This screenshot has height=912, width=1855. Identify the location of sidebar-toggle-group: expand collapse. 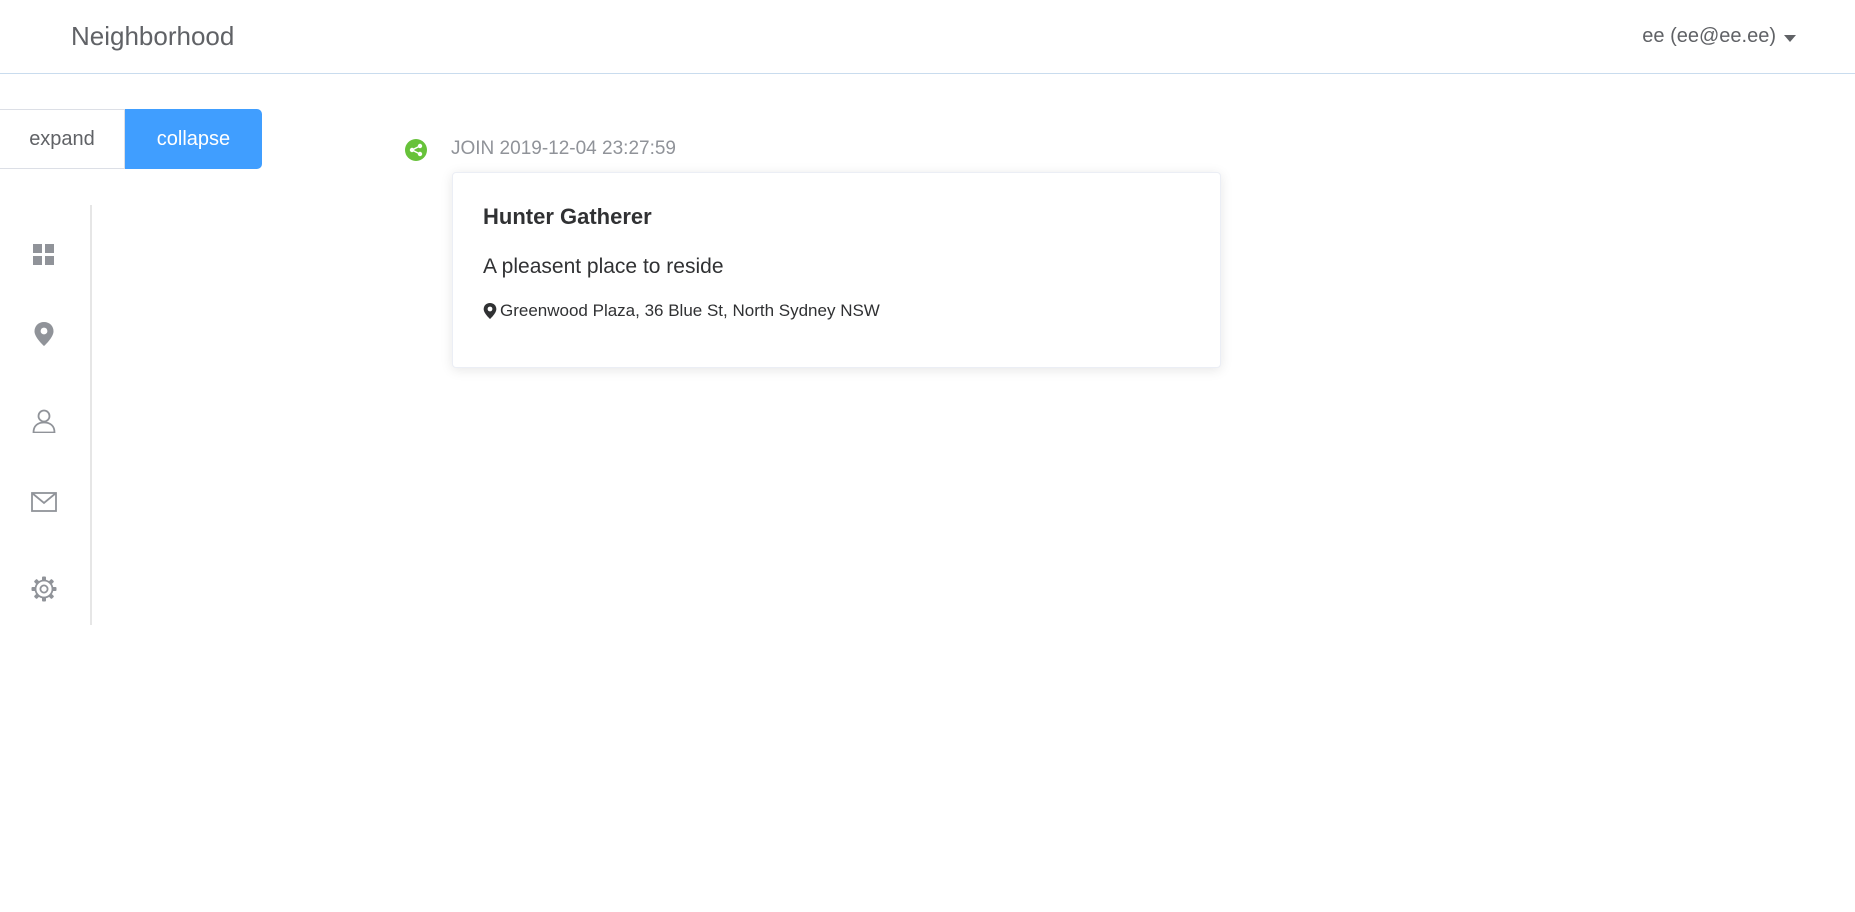
(131, 139).